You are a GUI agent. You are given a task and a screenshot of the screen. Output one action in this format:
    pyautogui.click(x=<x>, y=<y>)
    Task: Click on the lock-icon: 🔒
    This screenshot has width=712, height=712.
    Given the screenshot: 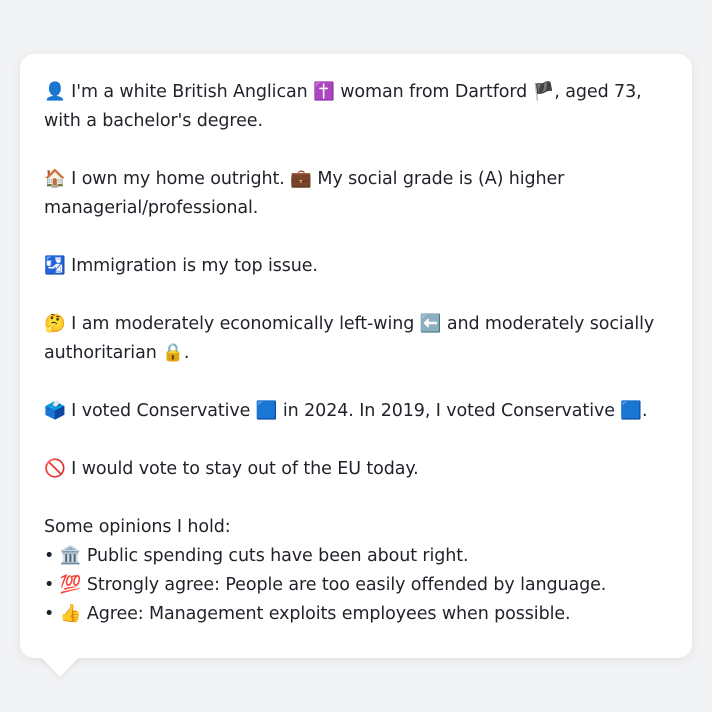 What is the action you would take?
    pyautogui.click(x=173, y=353)
    